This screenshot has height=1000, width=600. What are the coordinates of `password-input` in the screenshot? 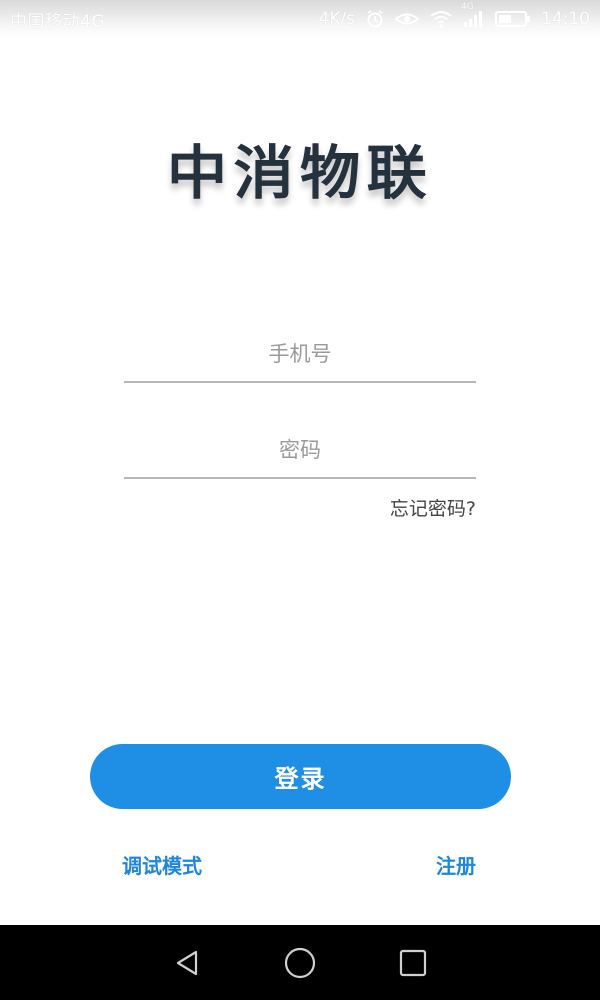 It's located at (300, 450).